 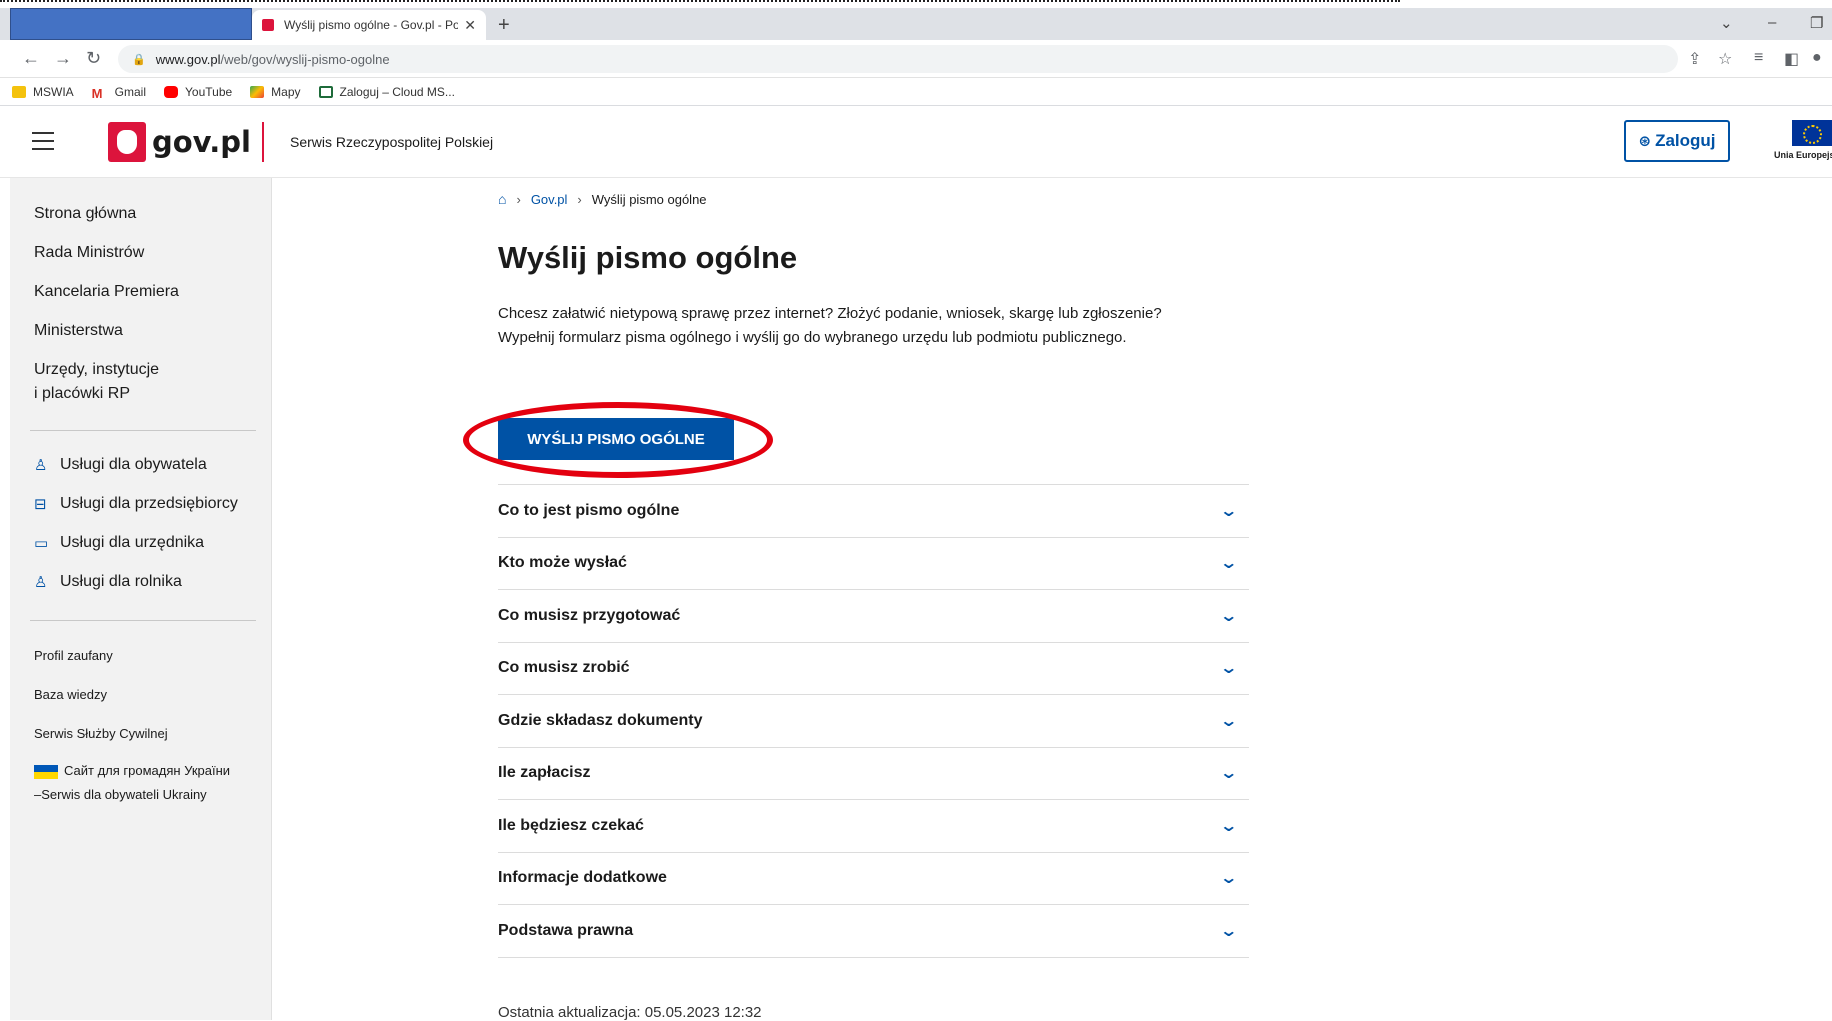 What do you see at coordinates (873, 826) in the screenshot?
I see `accordion-item: Ile będziesz czekać ⌄` at bounding box center [873, 826].